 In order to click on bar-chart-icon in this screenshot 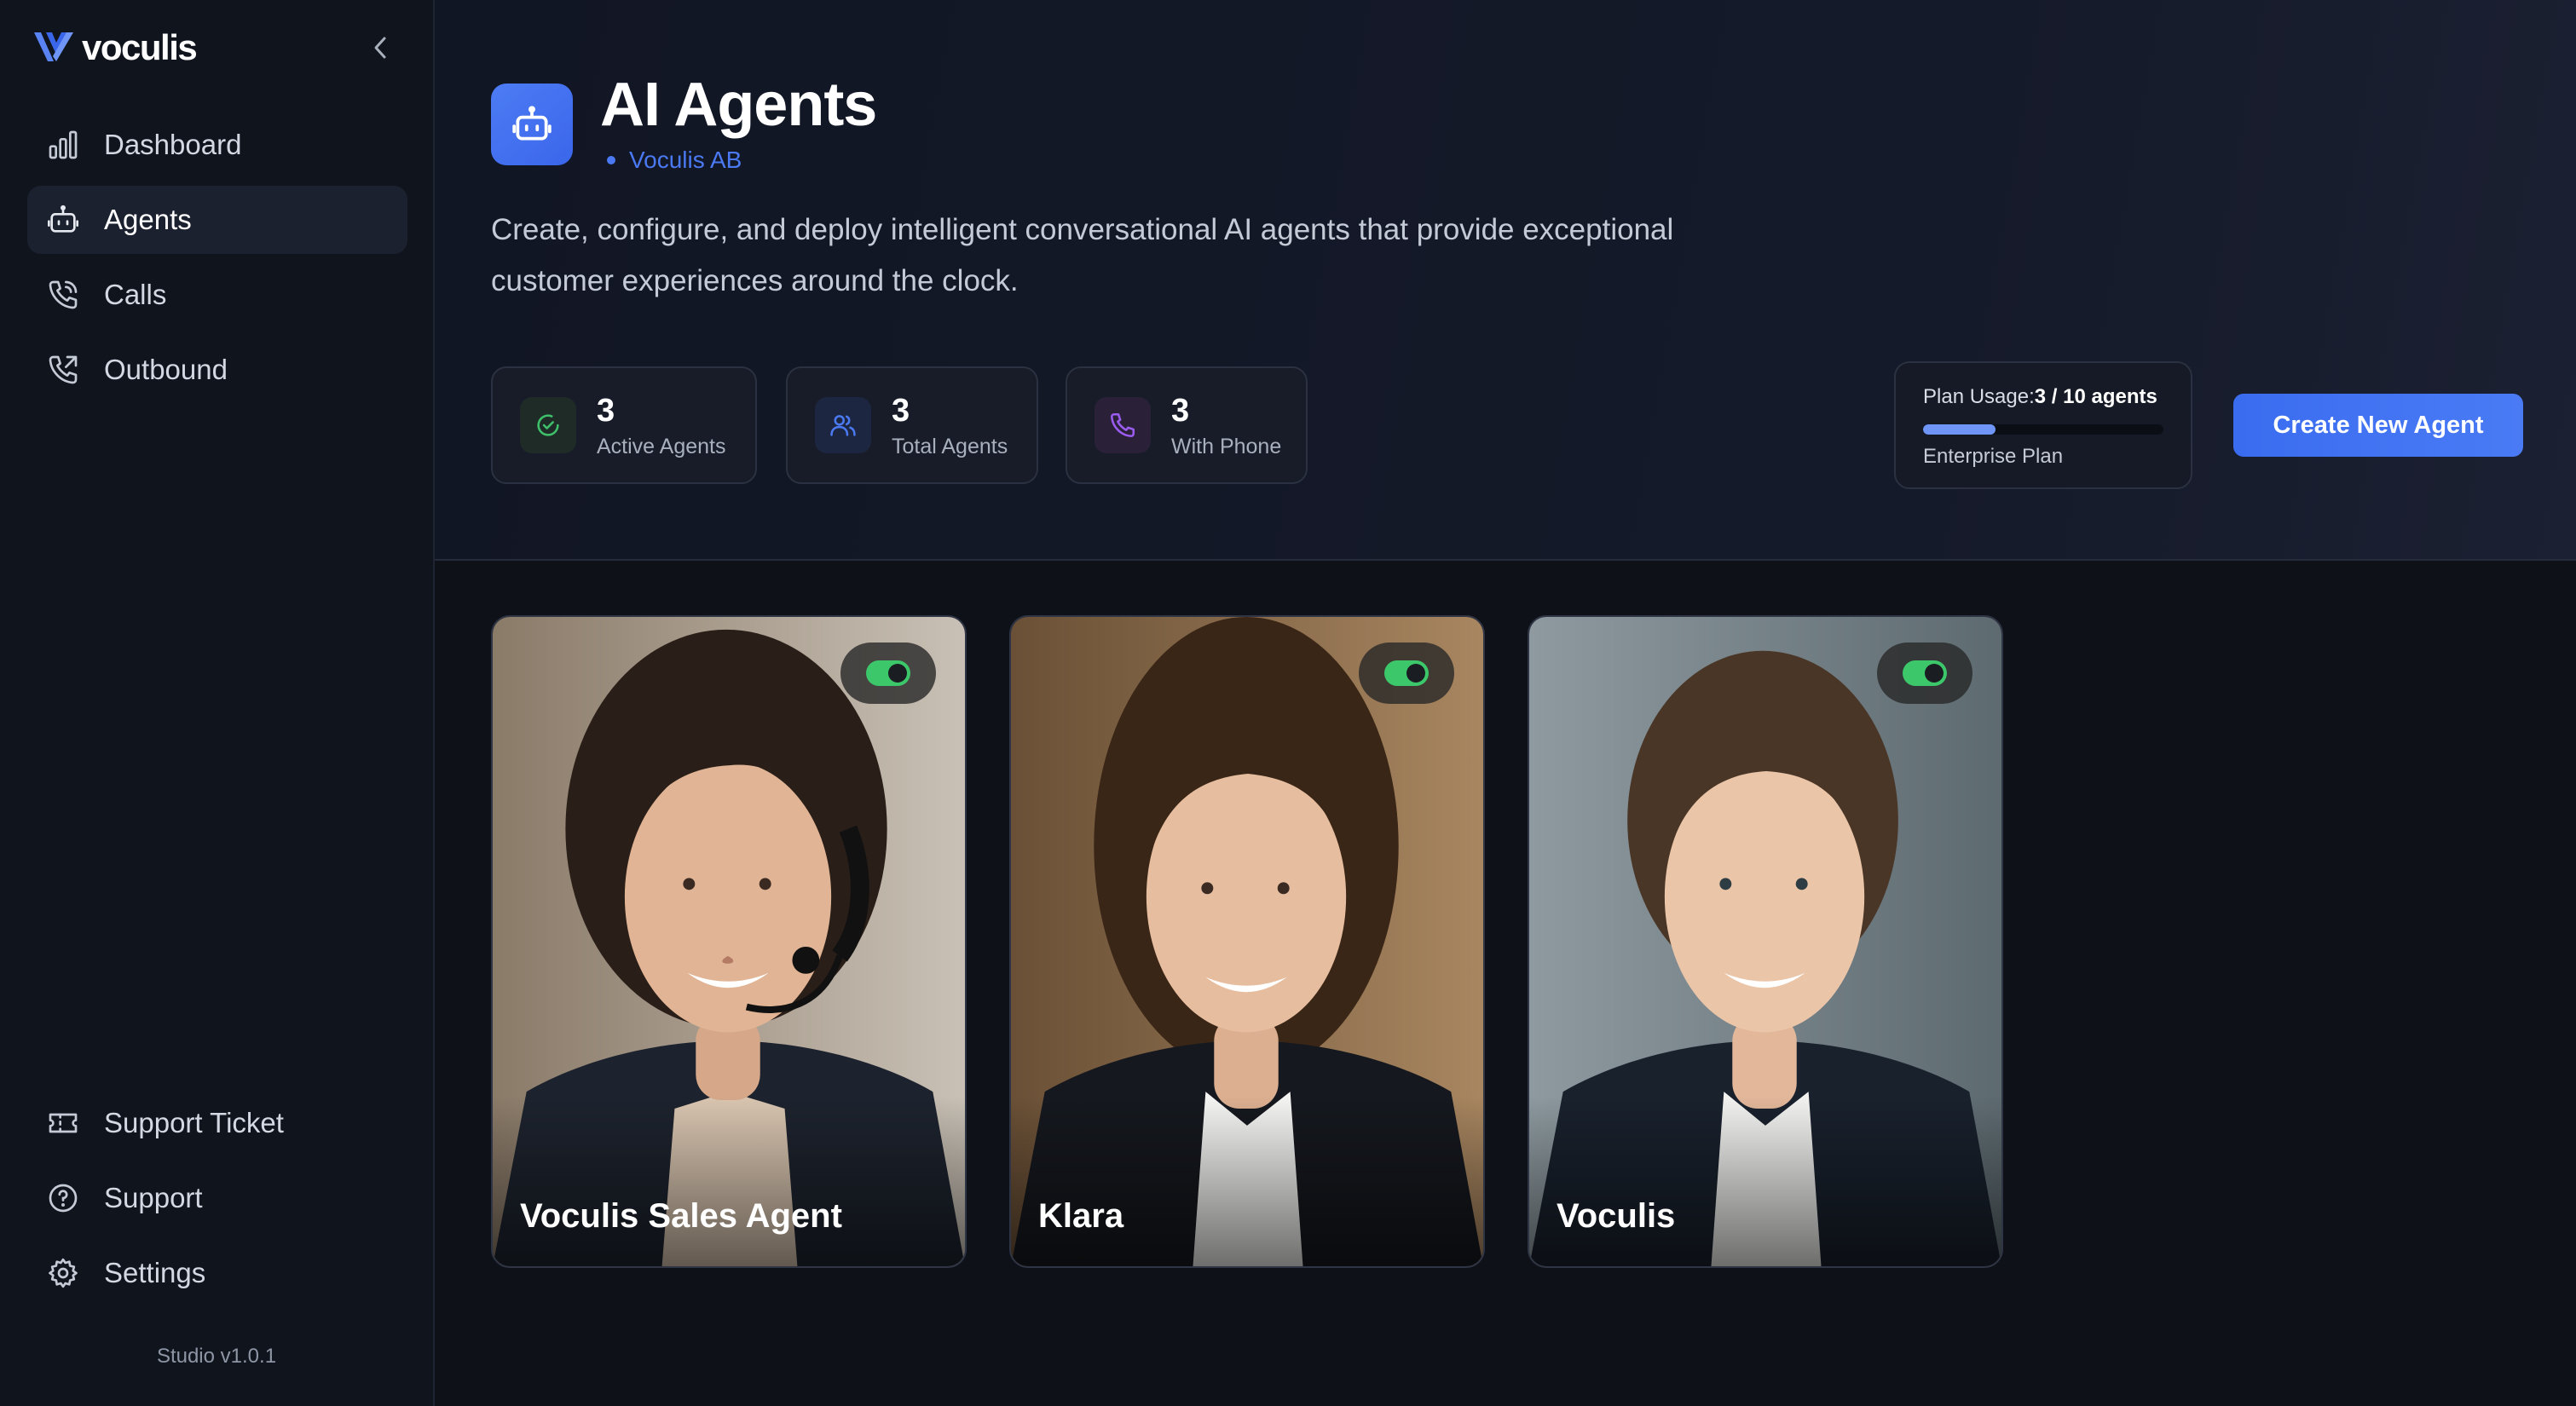, I will do `click(63, 144)`.